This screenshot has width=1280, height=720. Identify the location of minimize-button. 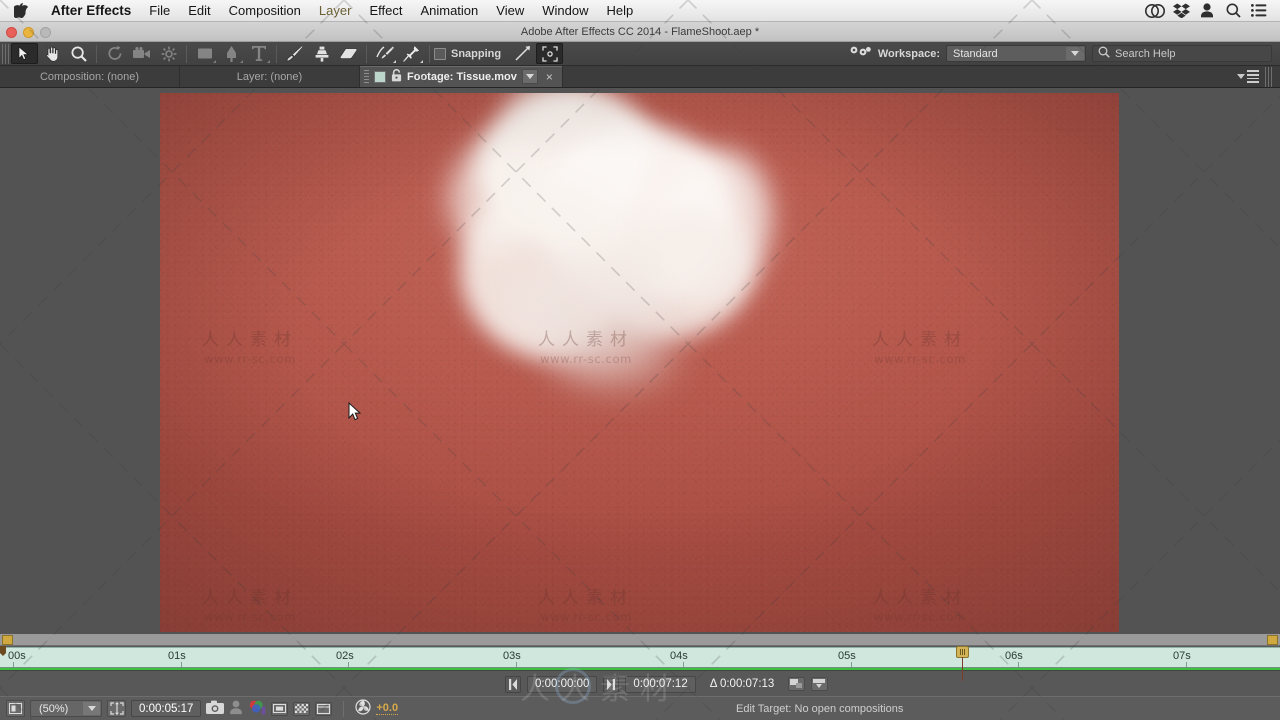
(28, 32).